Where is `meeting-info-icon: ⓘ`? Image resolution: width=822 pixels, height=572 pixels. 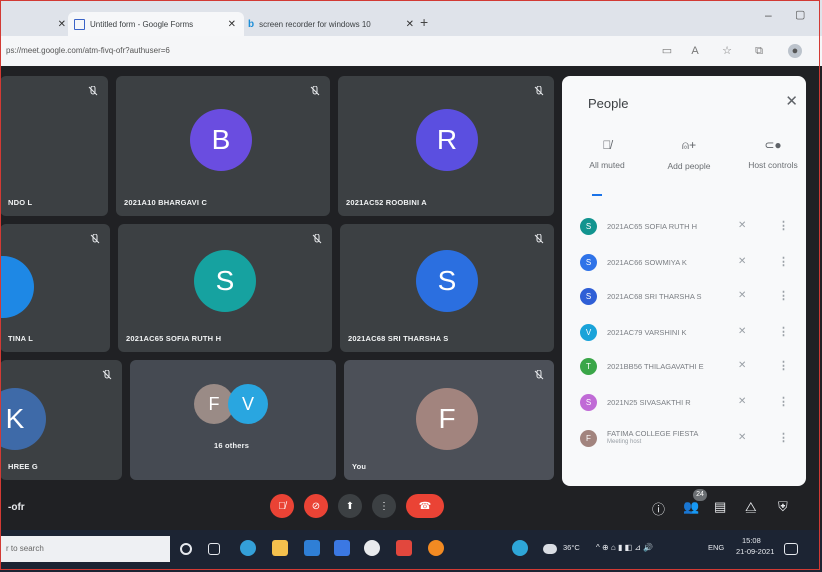
meeting-info-icon: ⓘ is located at coordinates (658, 508).